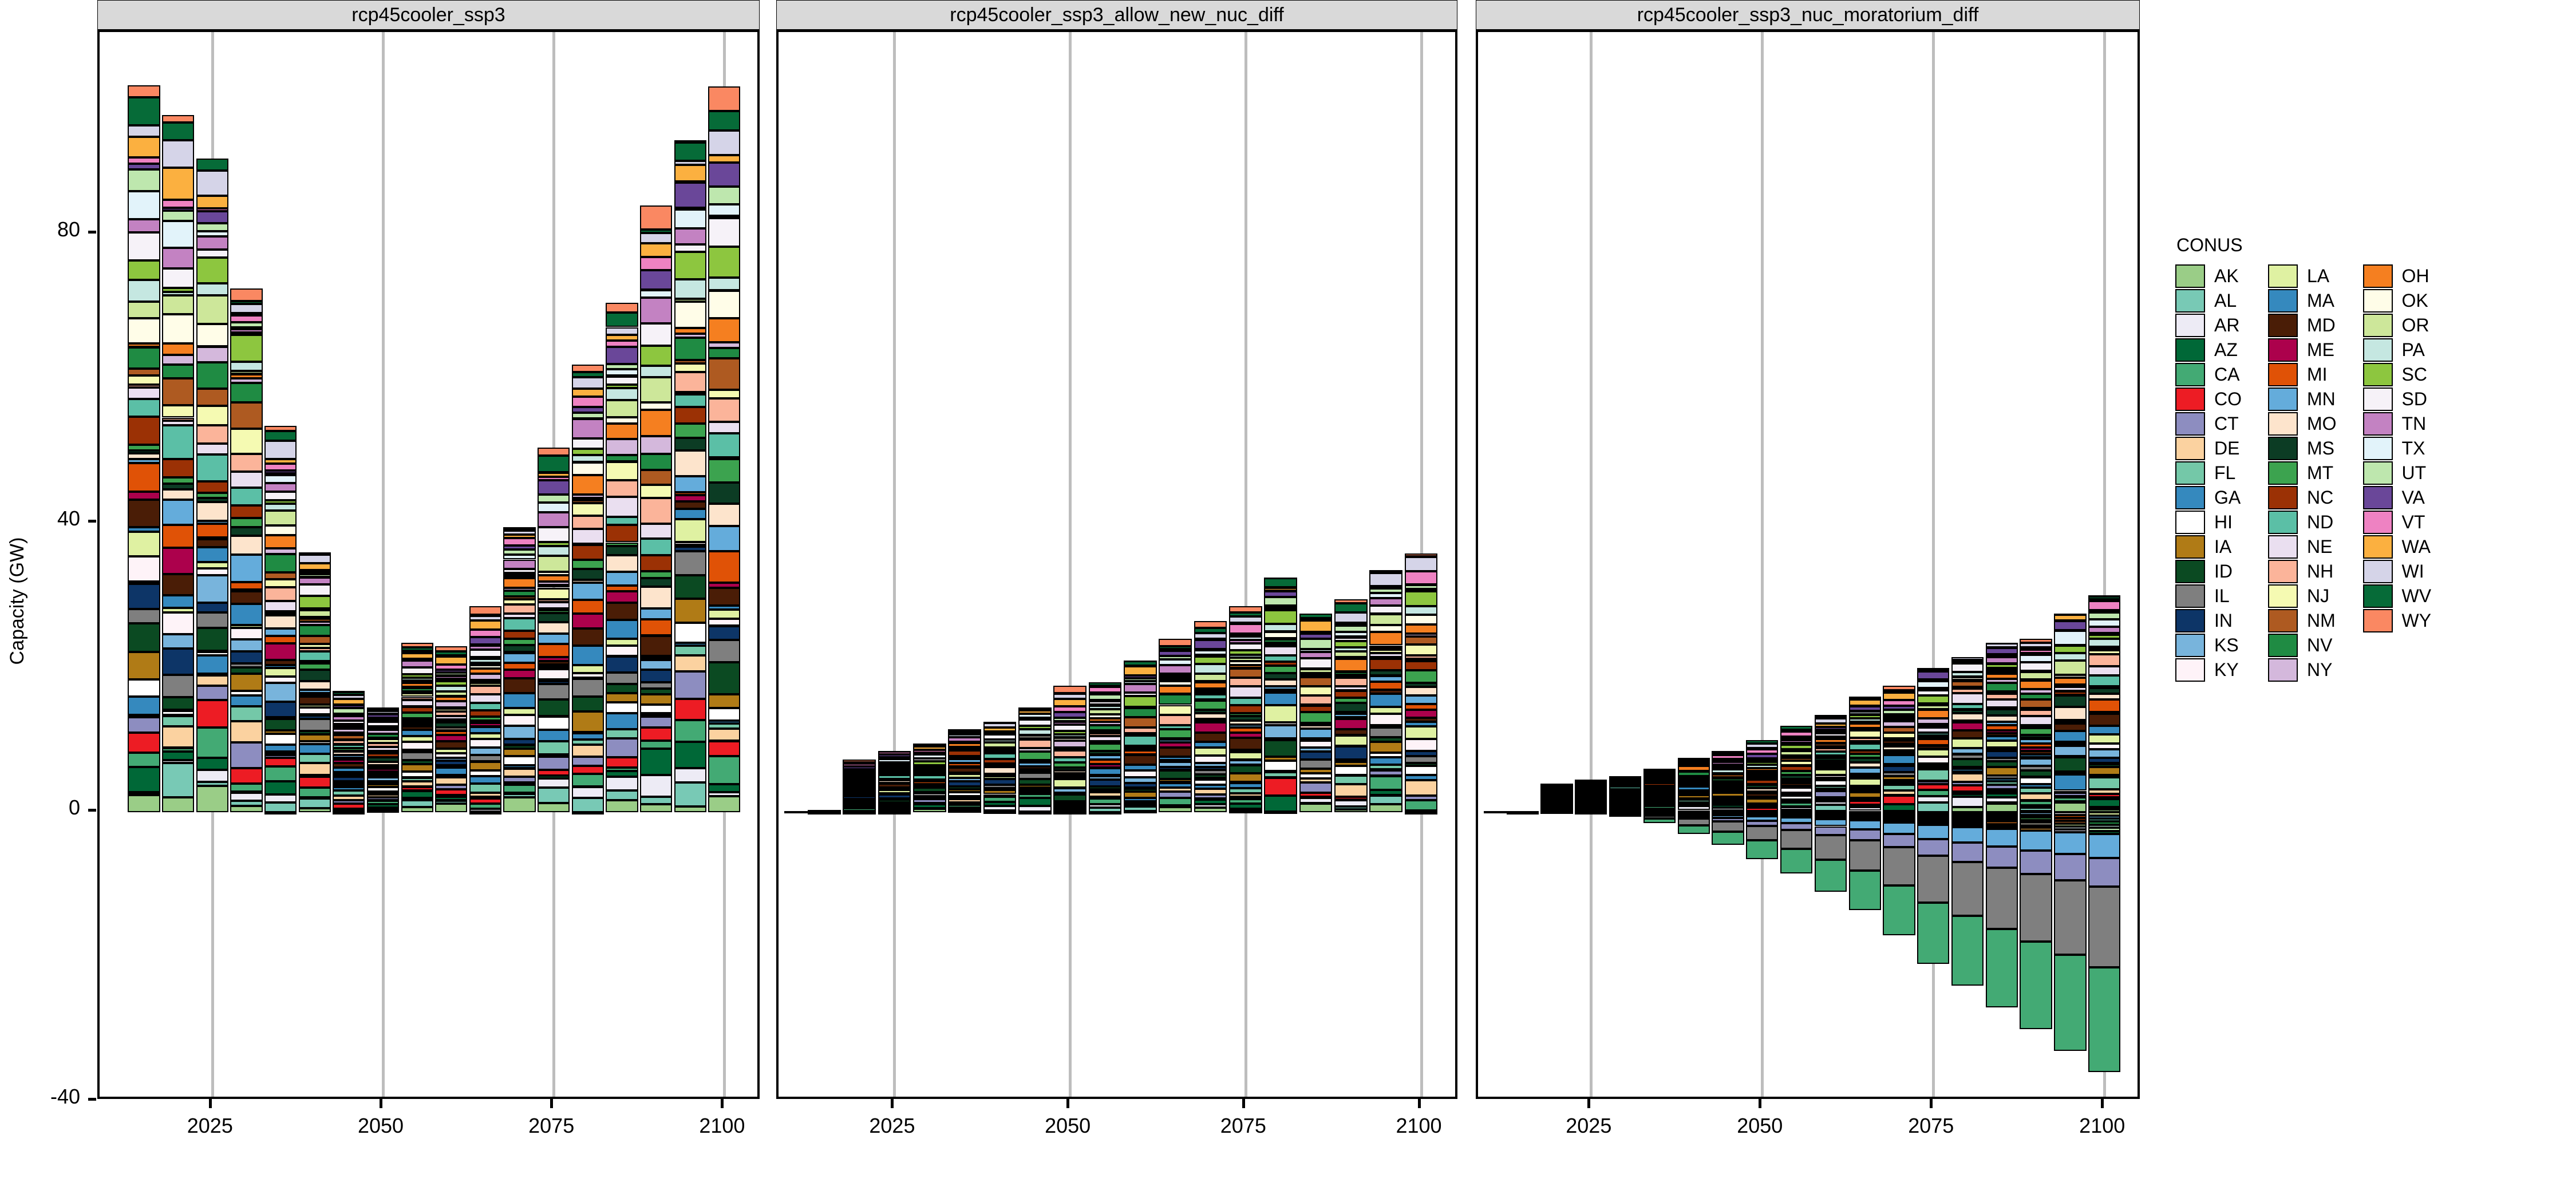 The image size is (2576, 1202). Describe the element at coordinates (2302, 400) in the screenshot. I see `legend-item-mn: MN` at that location.